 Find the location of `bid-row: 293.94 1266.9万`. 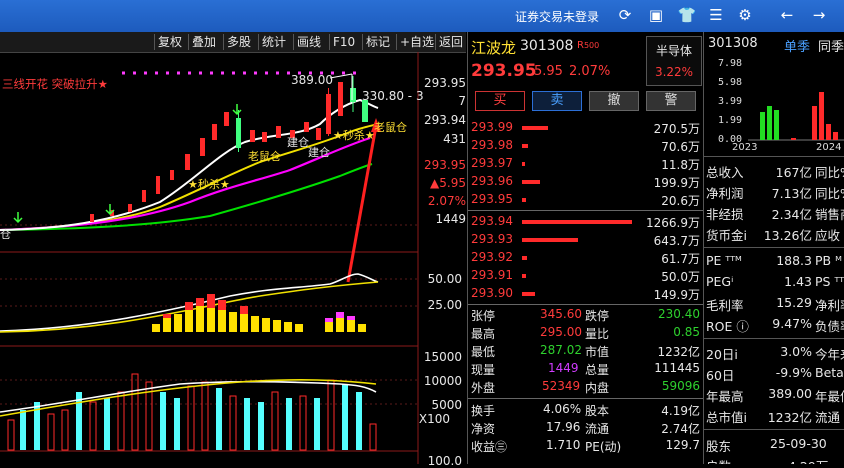

bid-row: 293.94 1266.9万 is located at coordinates (585, 222).